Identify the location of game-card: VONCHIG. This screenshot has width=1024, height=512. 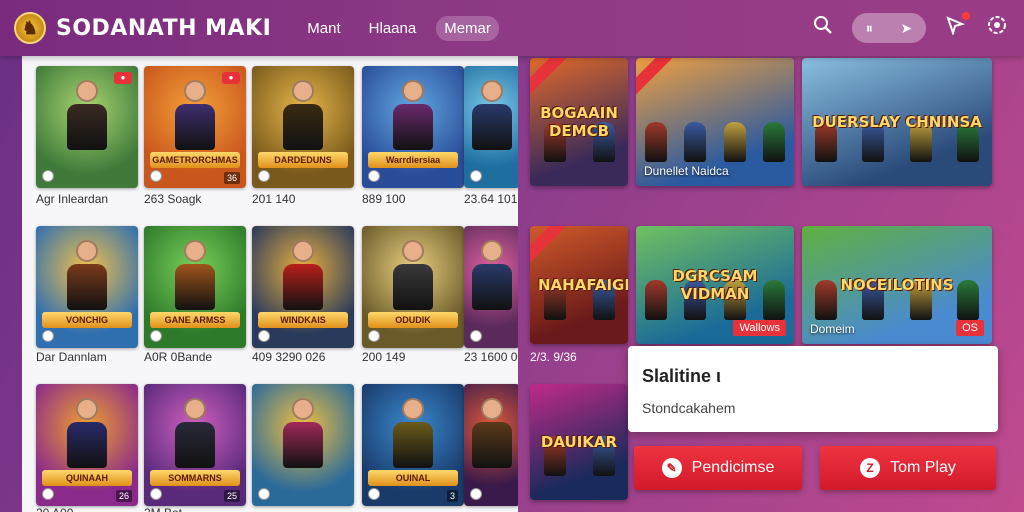
(87, 287).